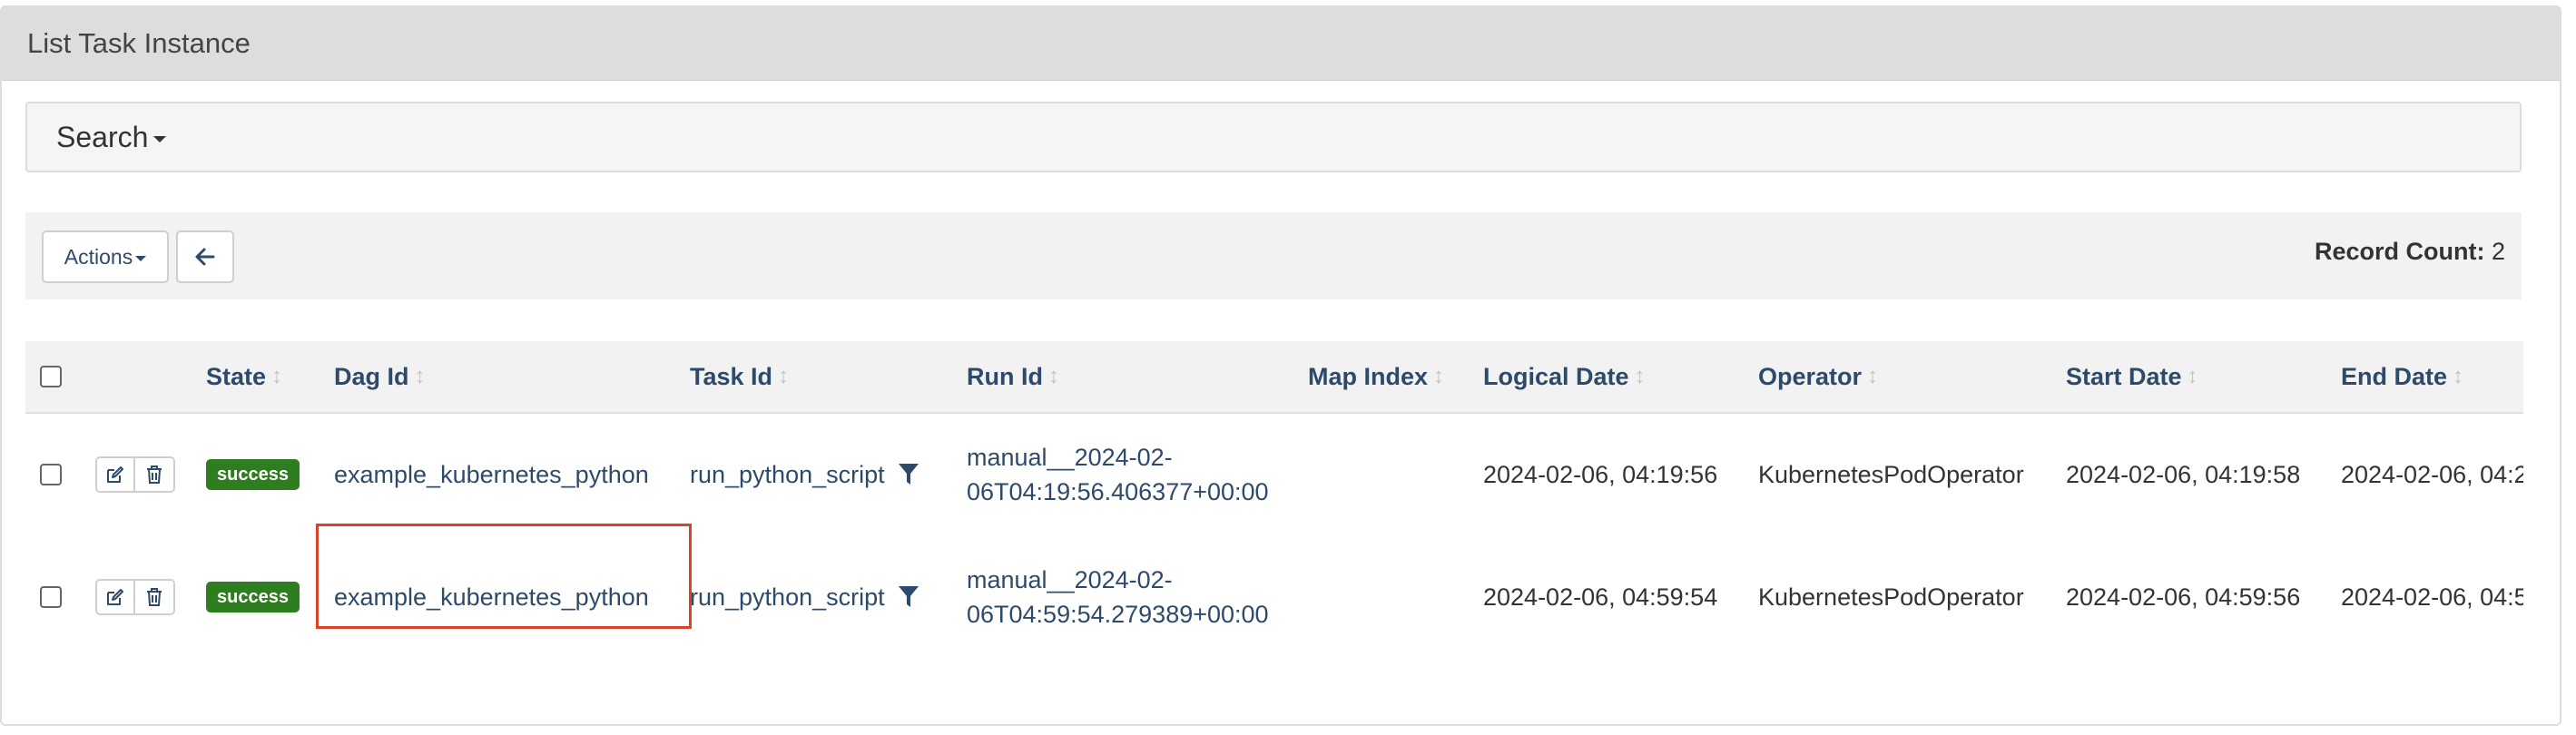 The image size is (2576, 735). Describe the element at coordinates (2183, 474) in the screenshot. I see `start-date-cell: 2024-02-06, 04:19:58` at that location.